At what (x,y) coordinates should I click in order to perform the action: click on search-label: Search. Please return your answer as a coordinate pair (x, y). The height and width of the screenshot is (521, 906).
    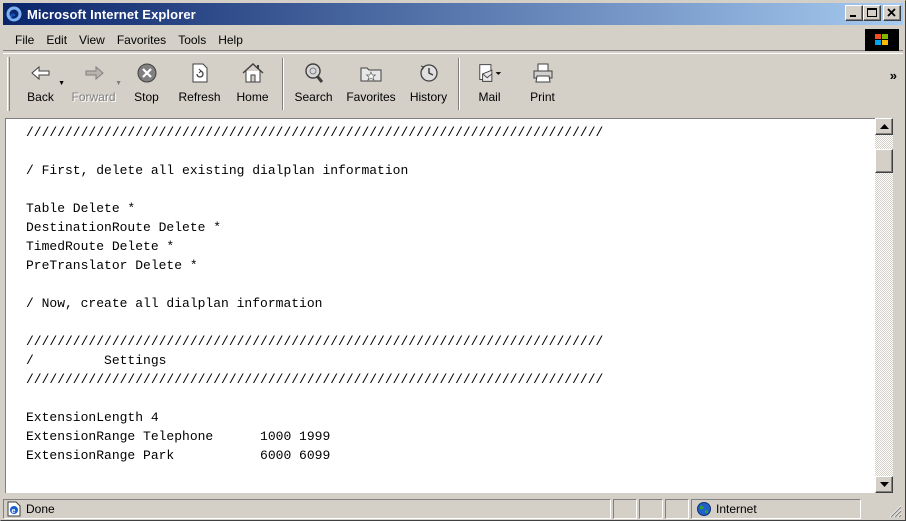
    Looking at the image, I should click on (313, 97).